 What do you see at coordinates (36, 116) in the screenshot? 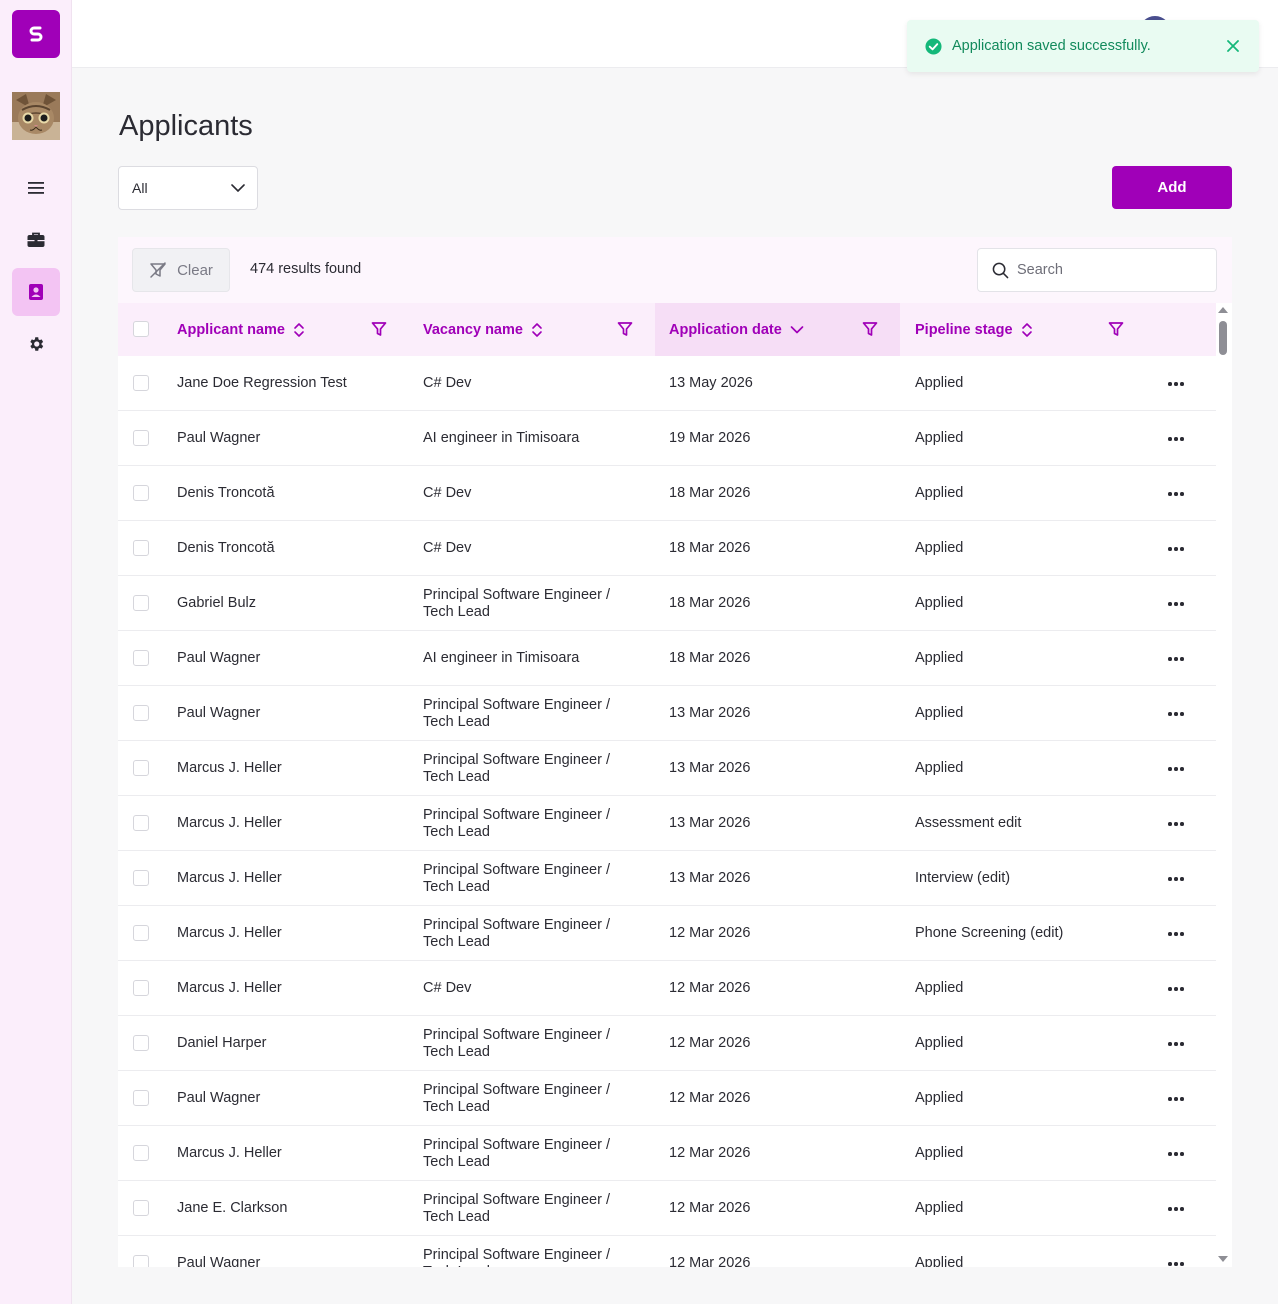
I see `user-avatar` at bounding box center [36, 116].